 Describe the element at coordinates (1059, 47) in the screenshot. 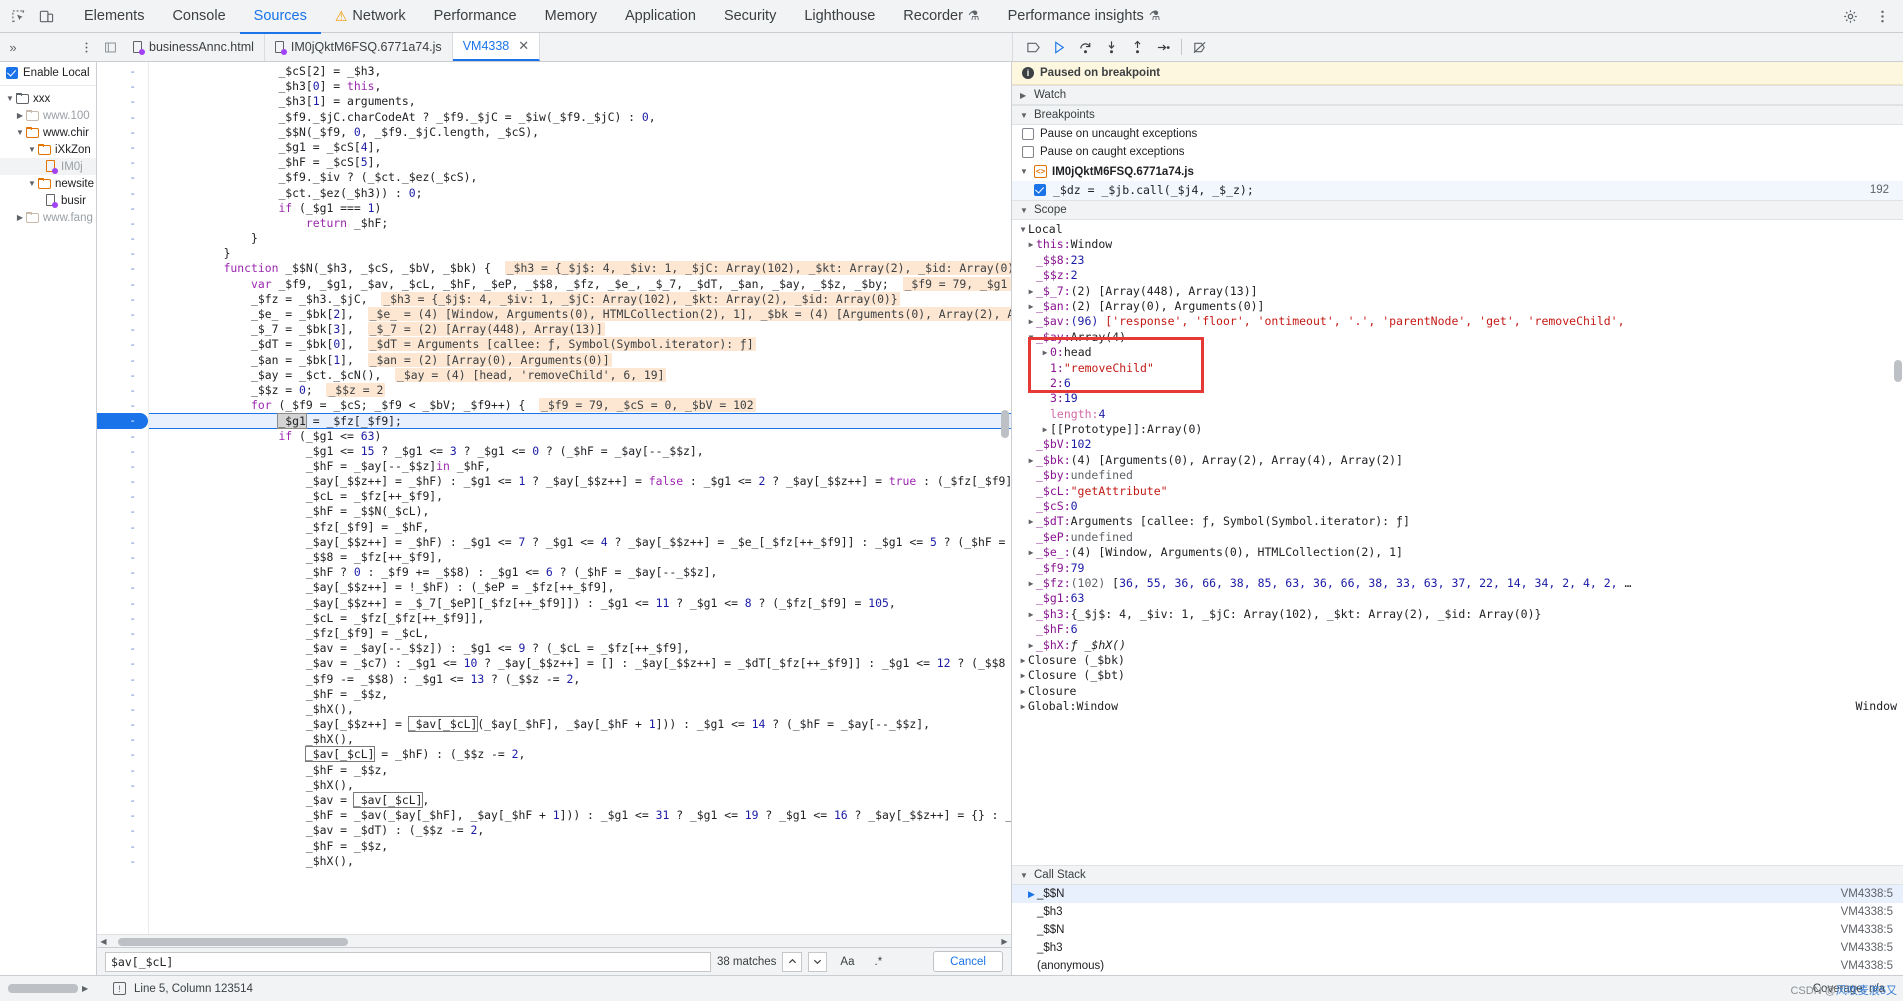

I see `resume-script-icon` at that location.